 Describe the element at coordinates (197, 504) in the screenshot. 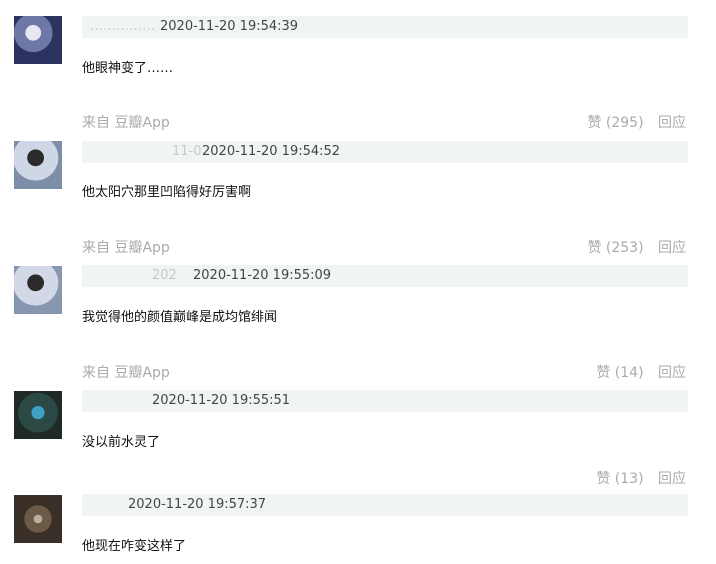

I see `comment-timestamp: 2020-11-20 19:57:37` at that location.